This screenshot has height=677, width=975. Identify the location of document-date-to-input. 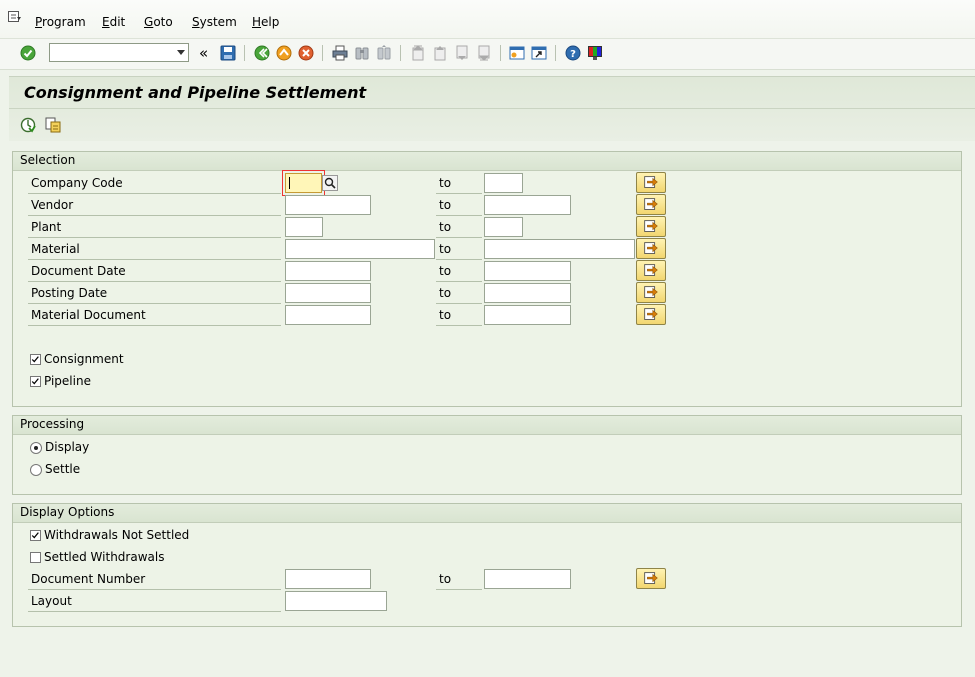
(527, 271).